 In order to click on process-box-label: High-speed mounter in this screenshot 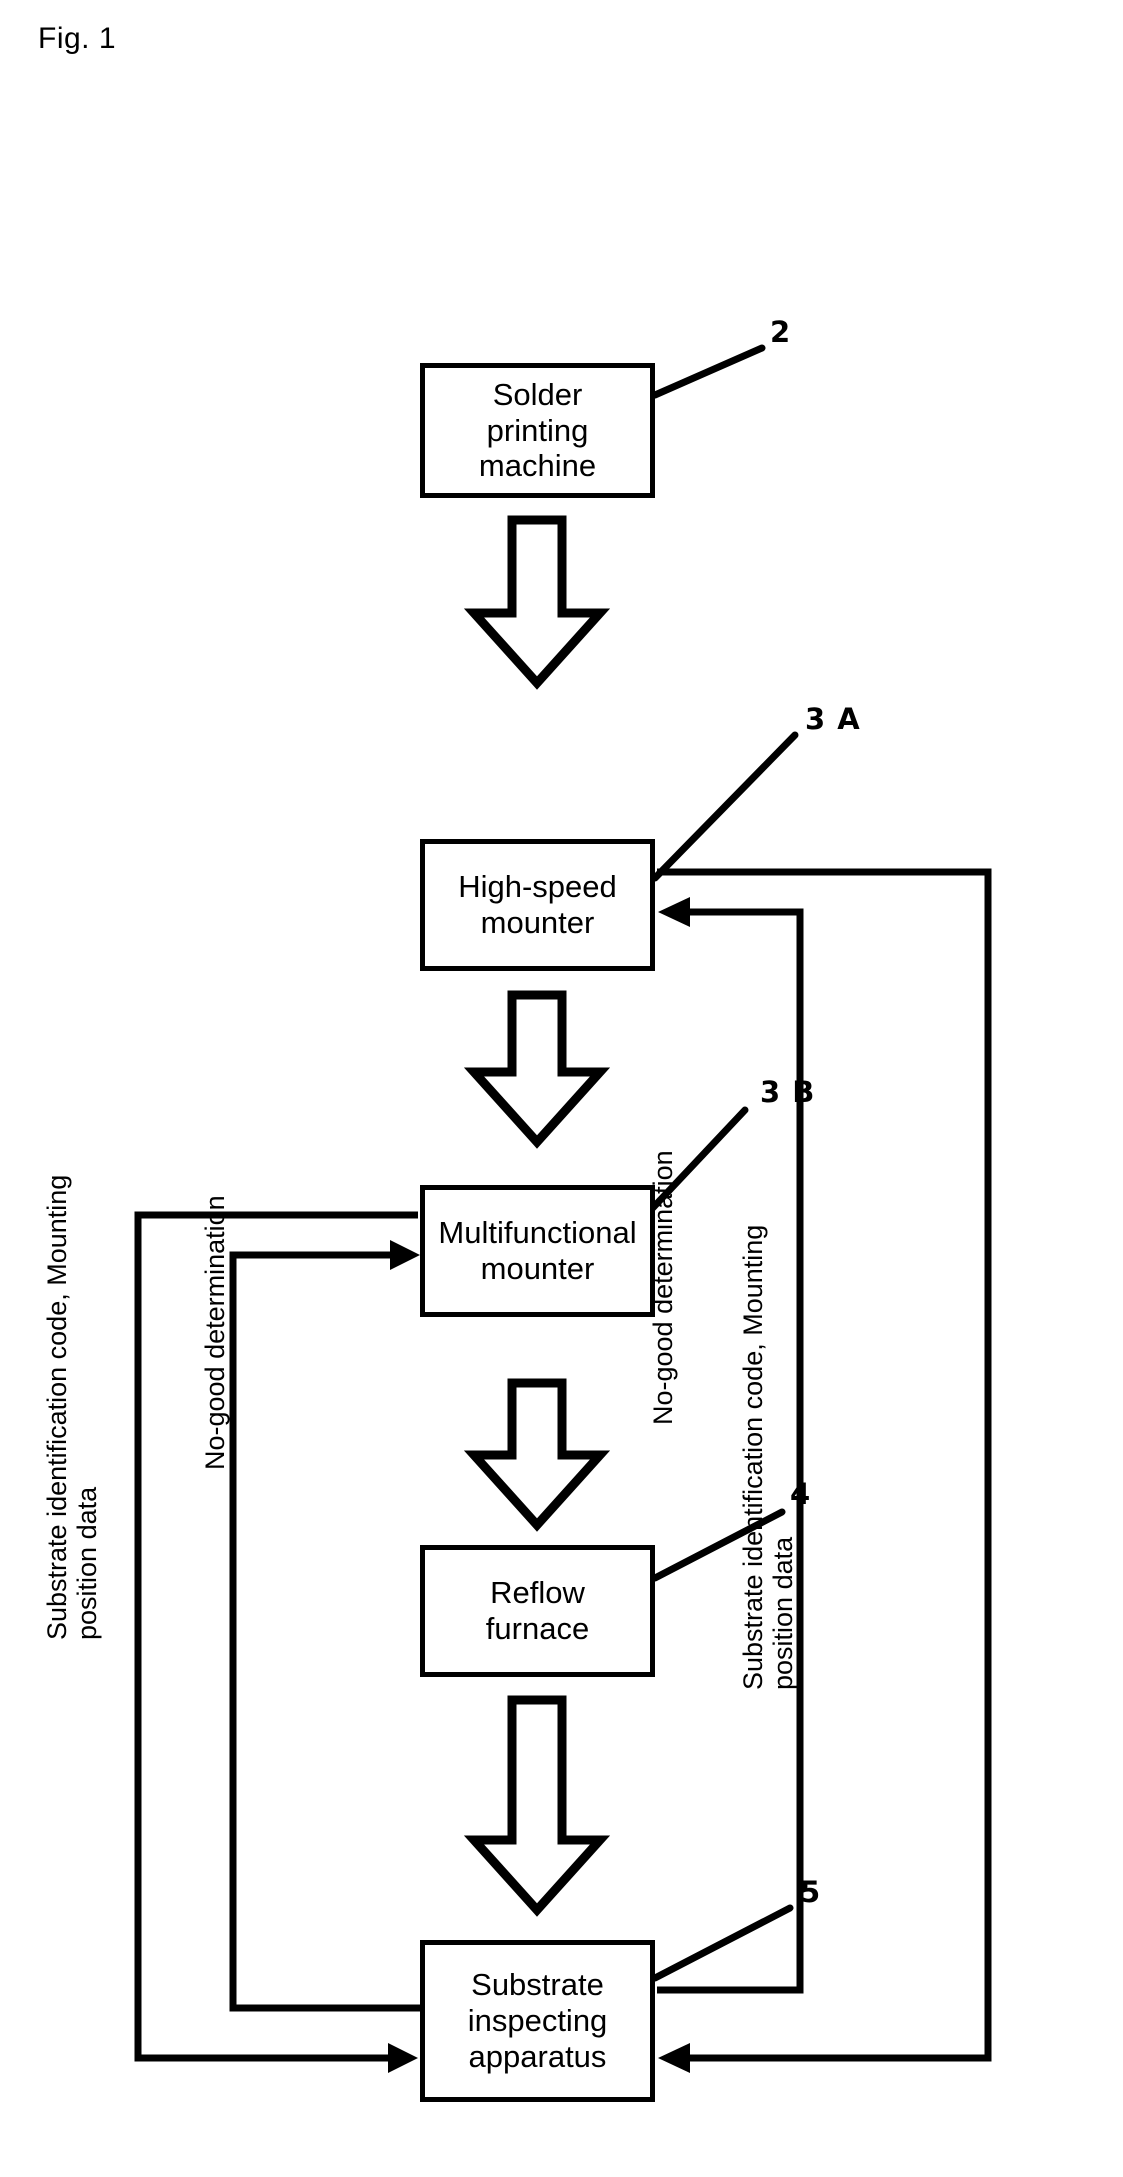, I will do `click(537, 904)`.